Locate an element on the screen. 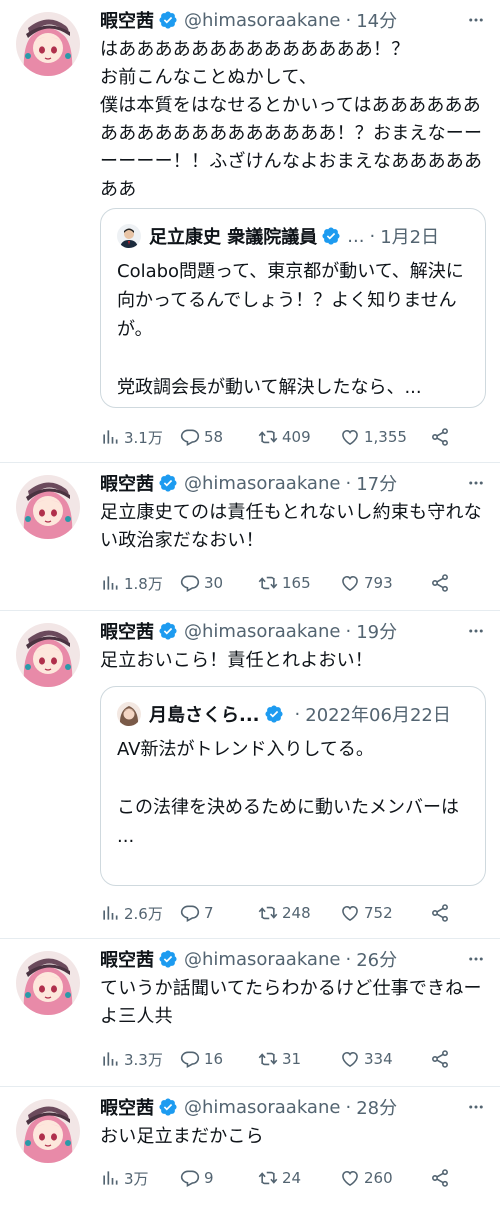  like-count: 260 is located at coordinates (378, 1178).